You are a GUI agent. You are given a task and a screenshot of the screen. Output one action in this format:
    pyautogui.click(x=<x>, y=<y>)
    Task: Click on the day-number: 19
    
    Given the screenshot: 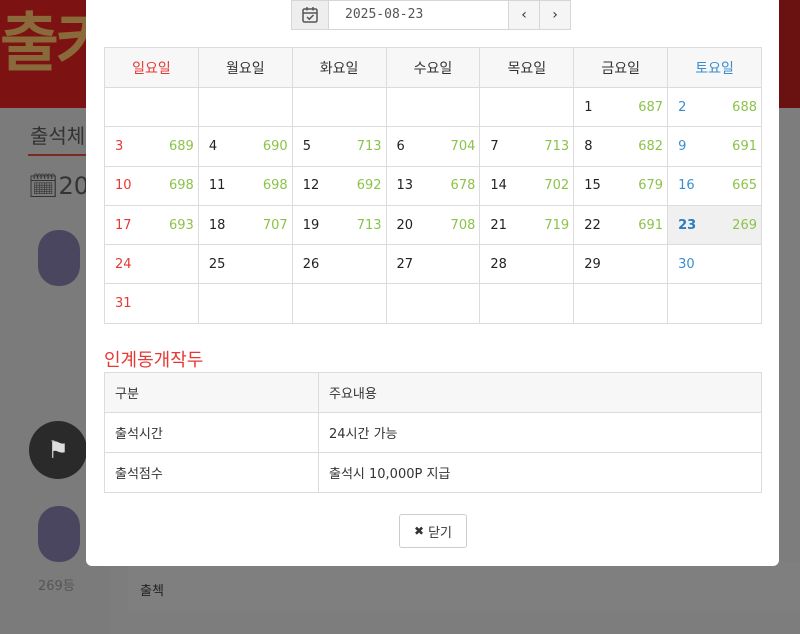 What is the action you would take?
    pyautogui.click(x=311, y=225)
    